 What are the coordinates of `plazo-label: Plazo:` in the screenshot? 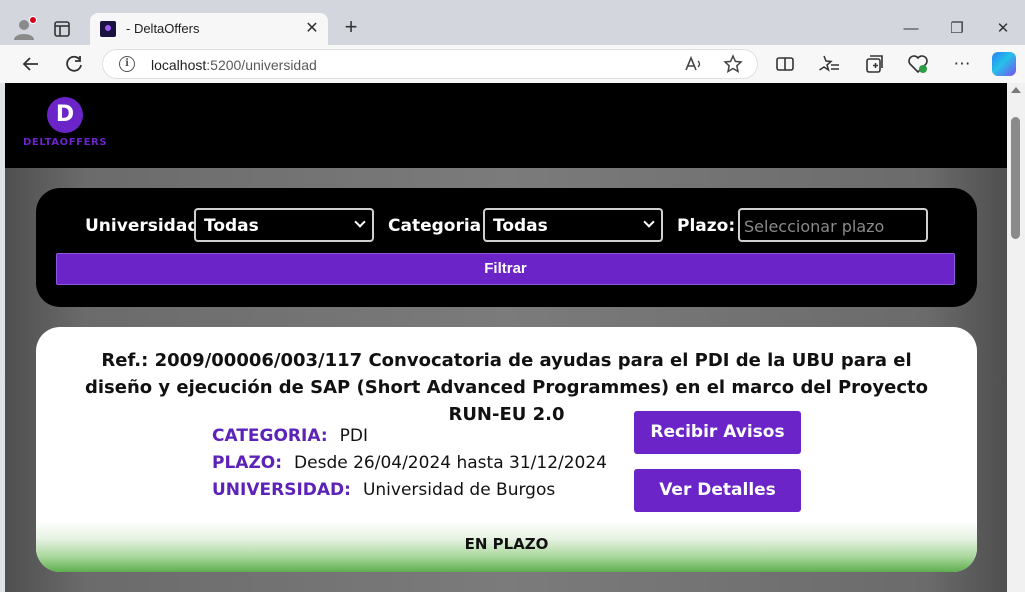 It's located at (706, 226).